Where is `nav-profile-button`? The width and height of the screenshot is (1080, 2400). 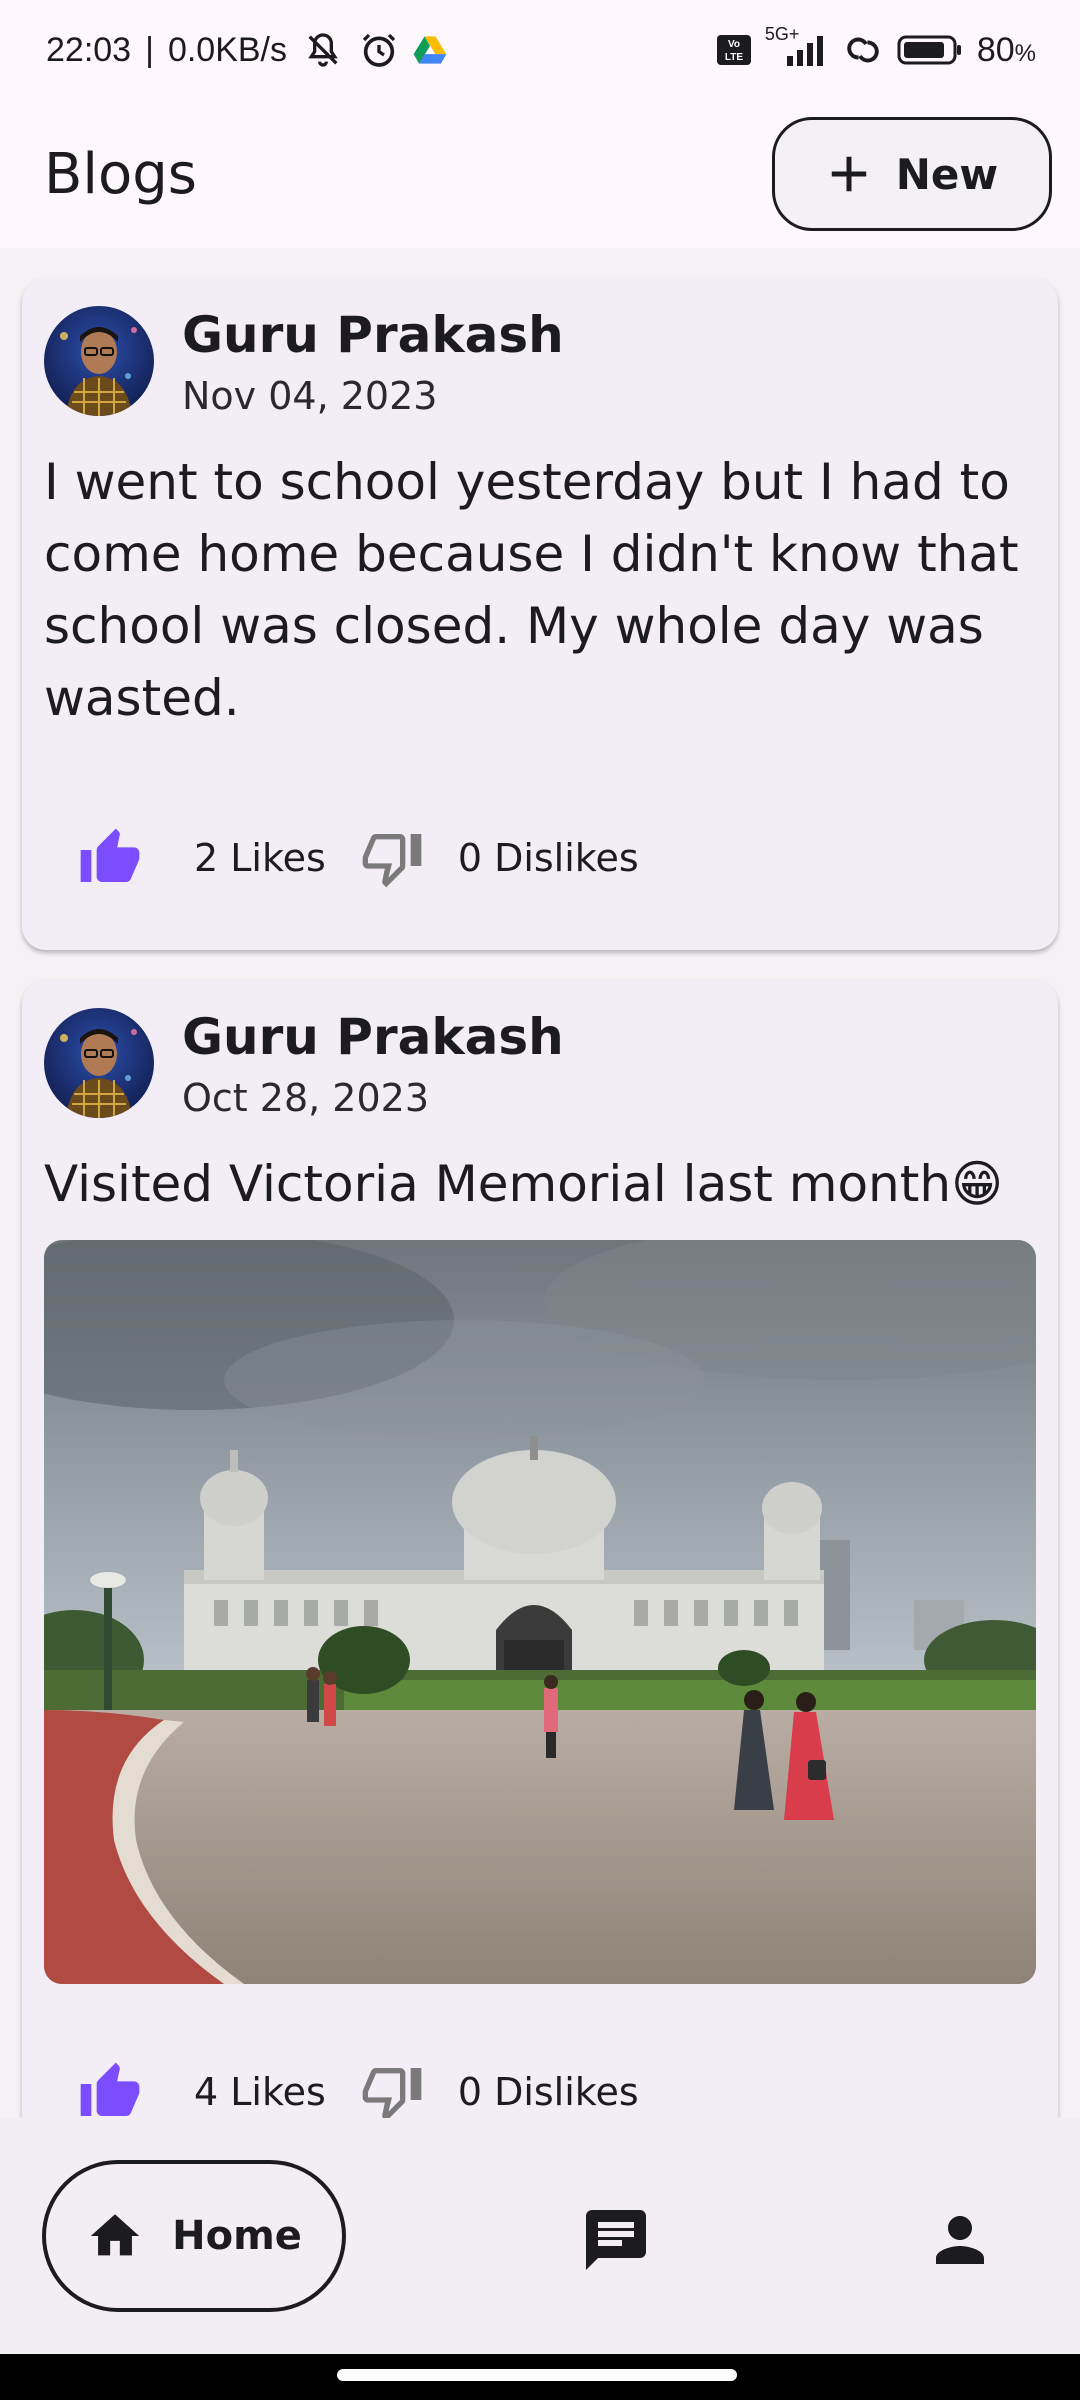 nav-profile-button is located at coordinates (960, 2240).